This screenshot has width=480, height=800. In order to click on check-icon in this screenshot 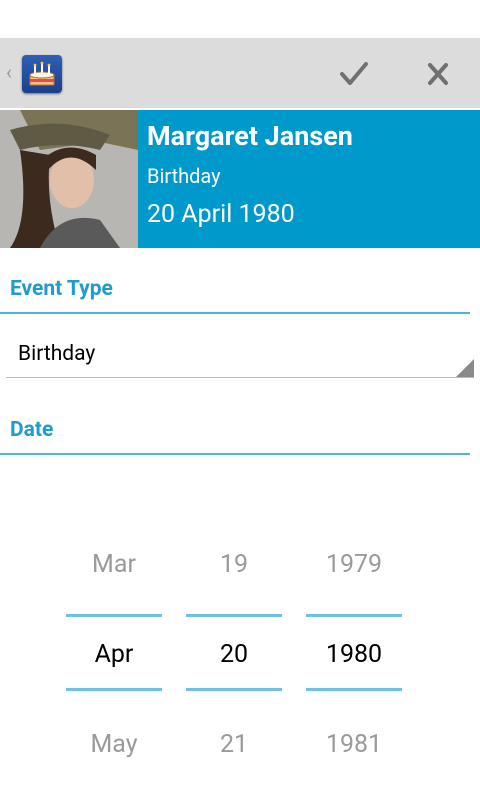, I will do `click(354, 73)`.